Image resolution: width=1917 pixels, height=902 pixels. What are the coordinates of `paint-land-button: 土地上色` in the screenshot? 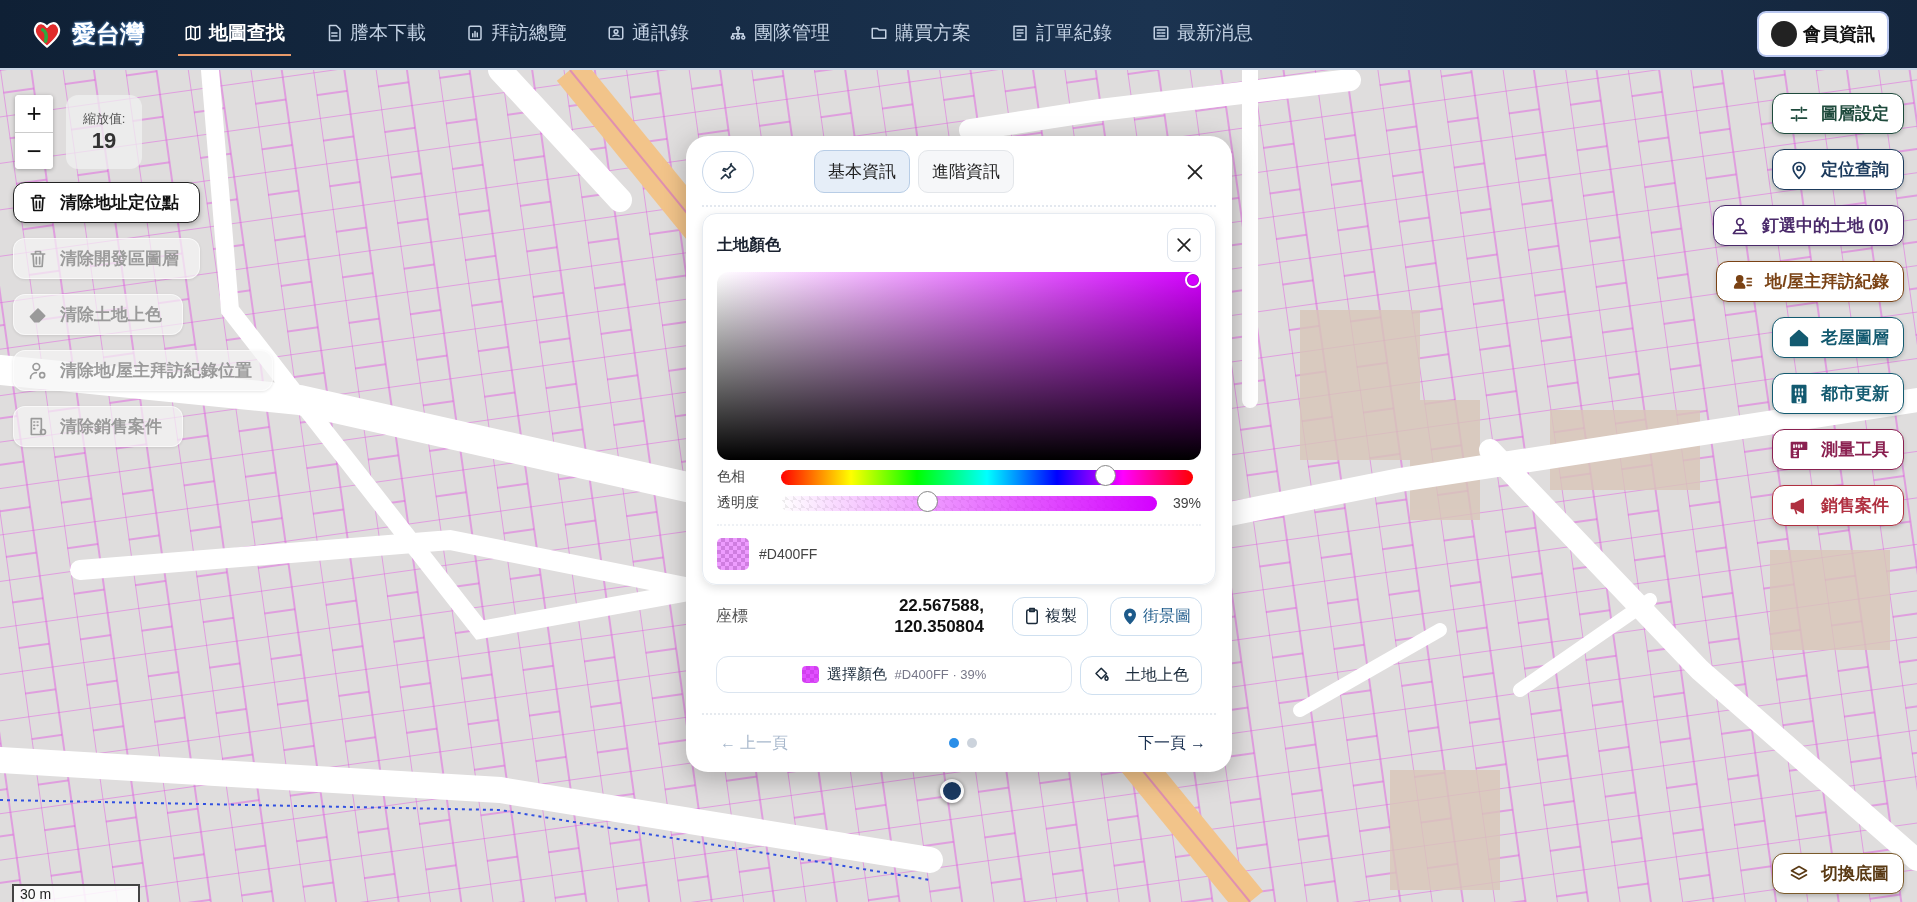 It's located at (1141, 675).